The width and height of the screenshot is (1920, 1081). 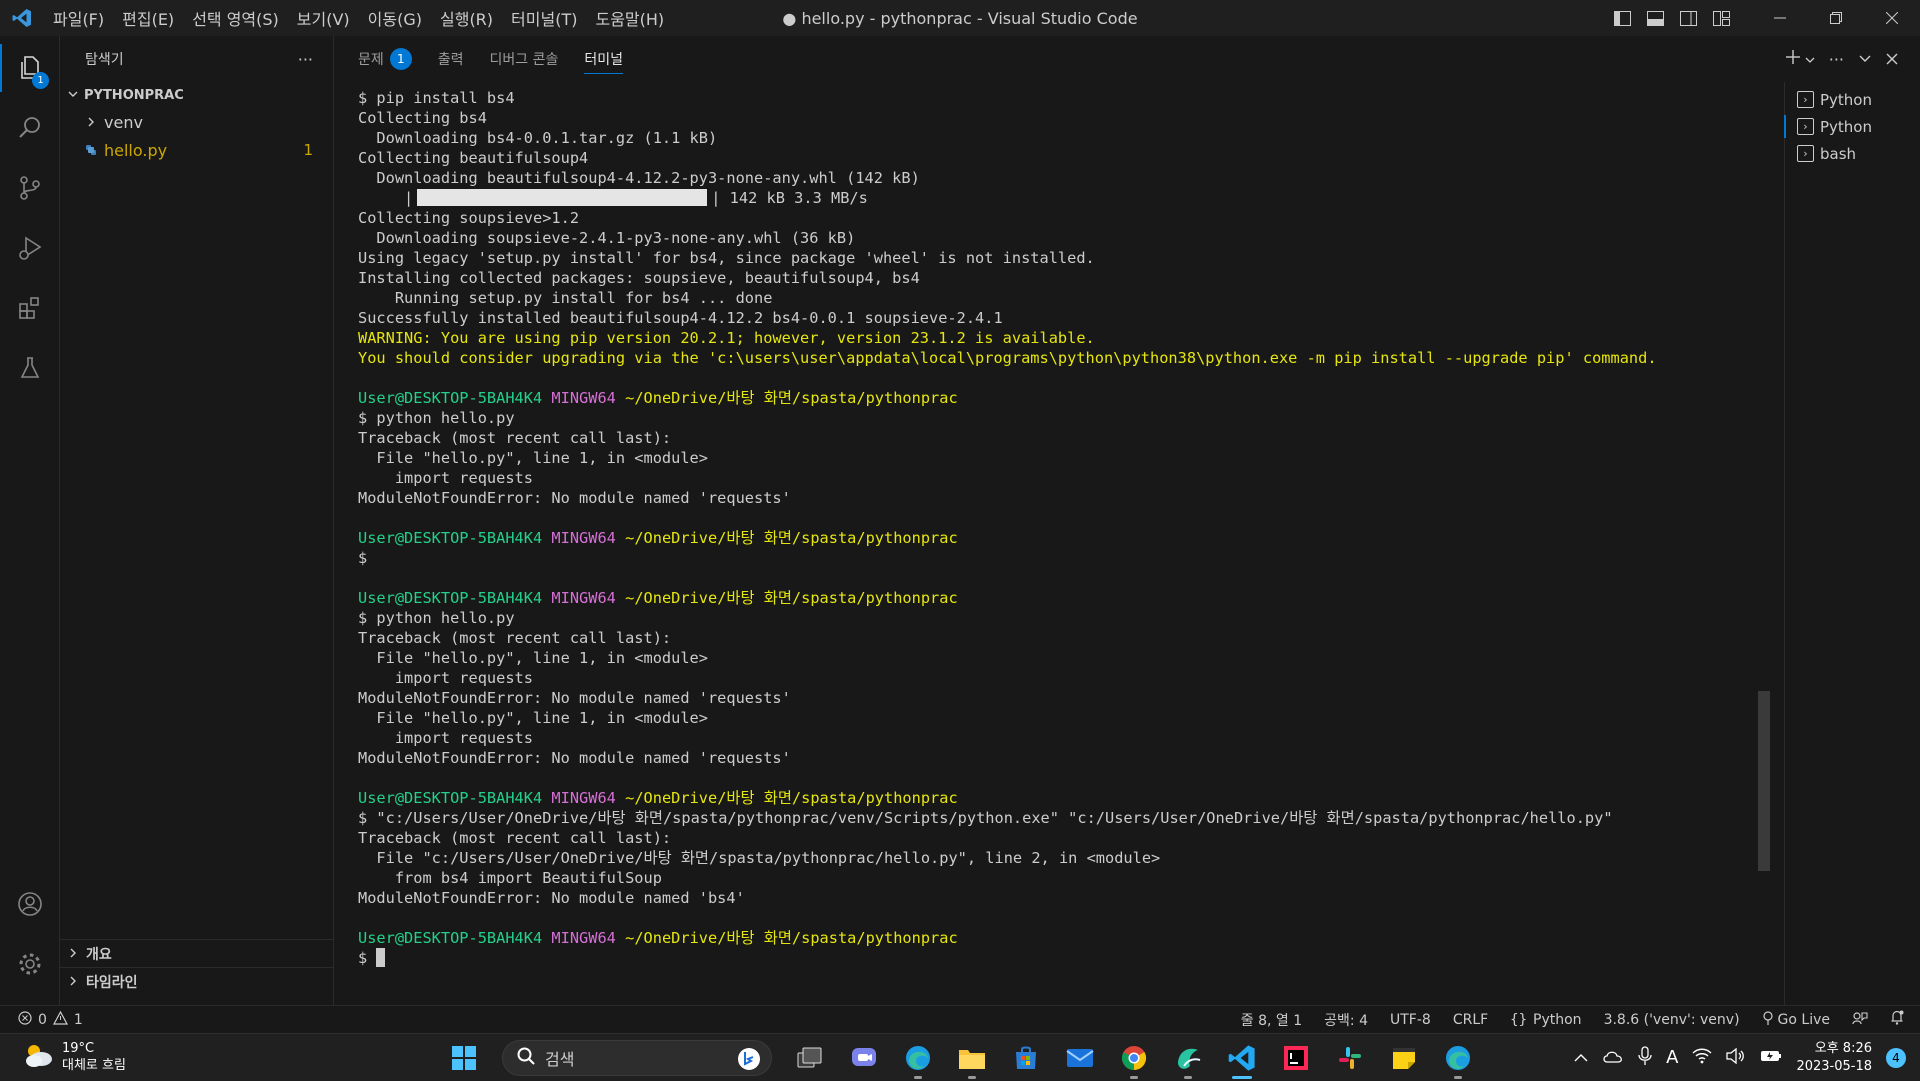 I want to click on close-panel-icon, so click(x=1892, y=59).